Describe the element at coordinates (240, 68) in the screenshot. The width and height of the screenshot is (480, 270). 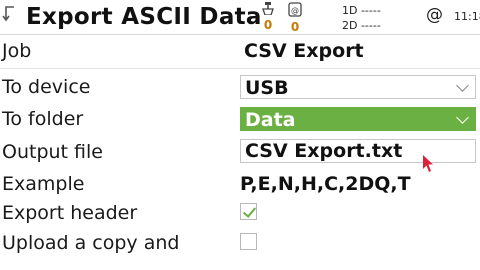
I see `divider` at that location.